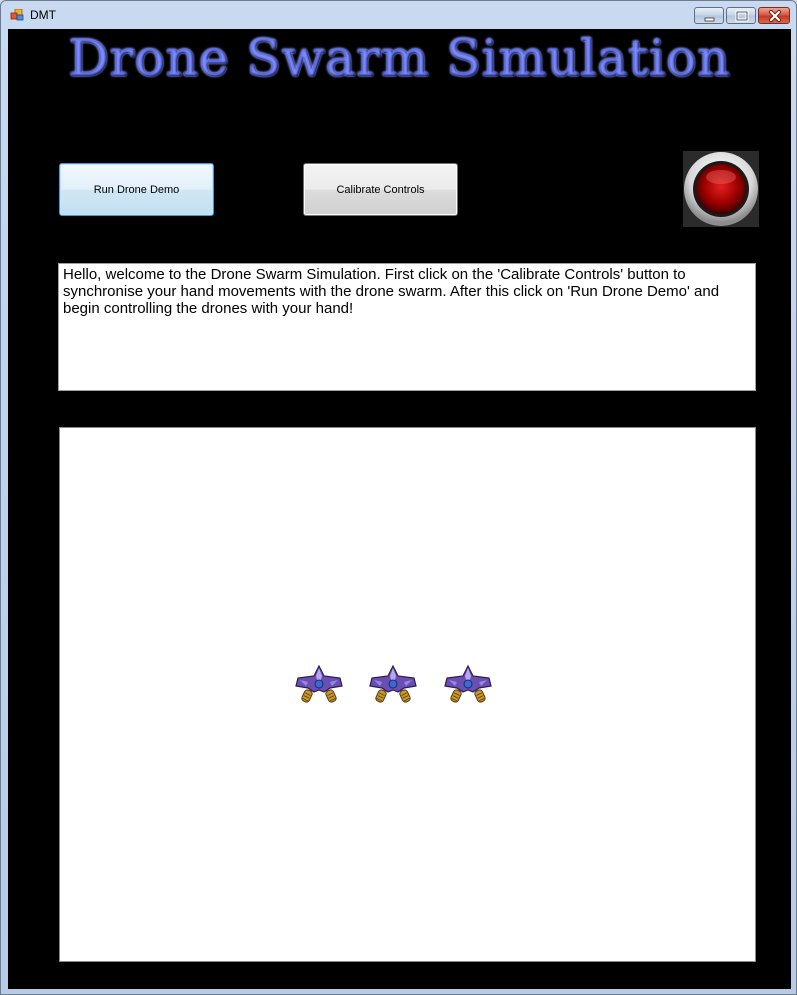  What do you see at coordinates (398, 15) in the screenshot?
I see `title-bar: DMT` at bounding box center [398, 15].